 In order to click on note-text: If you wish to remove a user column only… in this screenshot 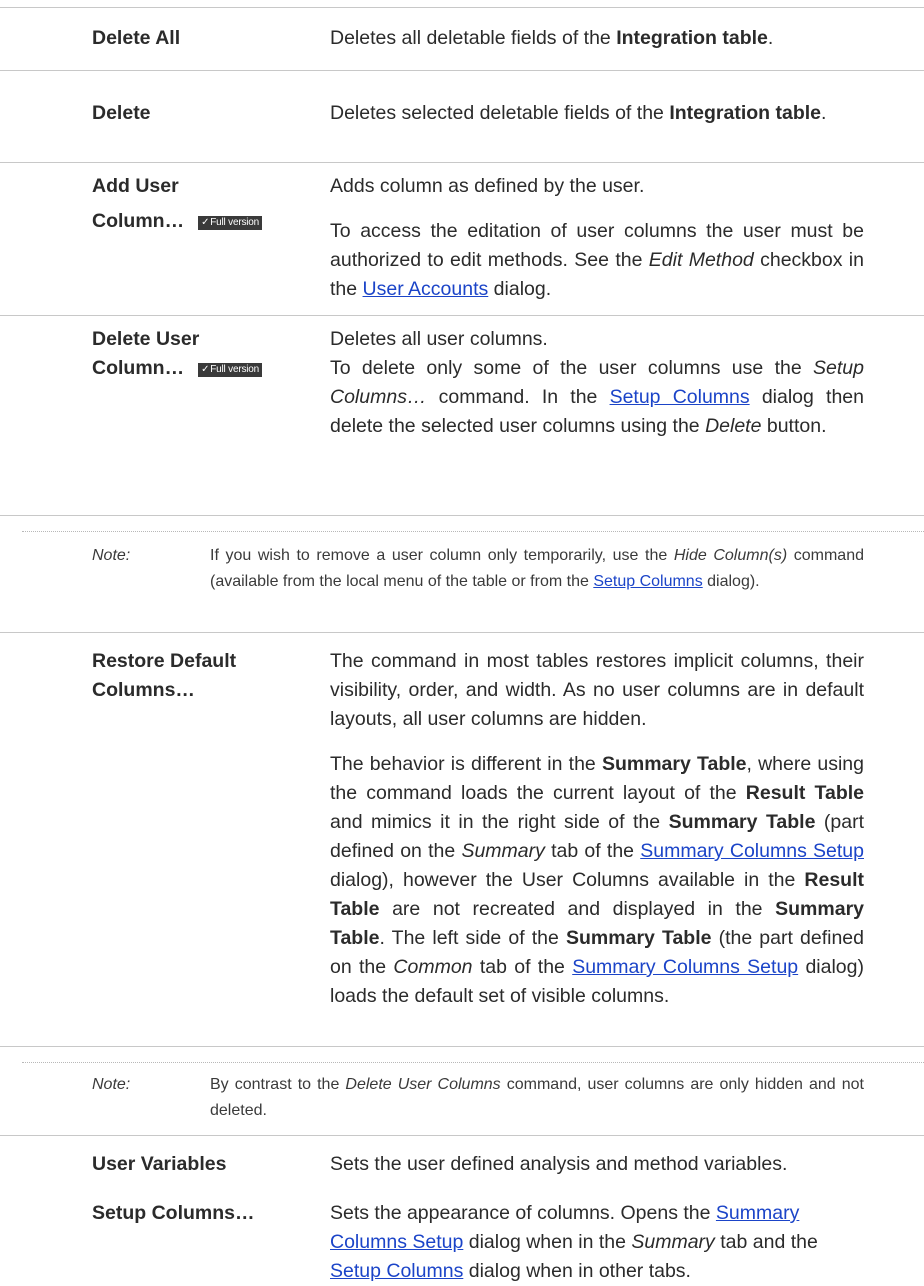, I will do `click(537, 568)`.